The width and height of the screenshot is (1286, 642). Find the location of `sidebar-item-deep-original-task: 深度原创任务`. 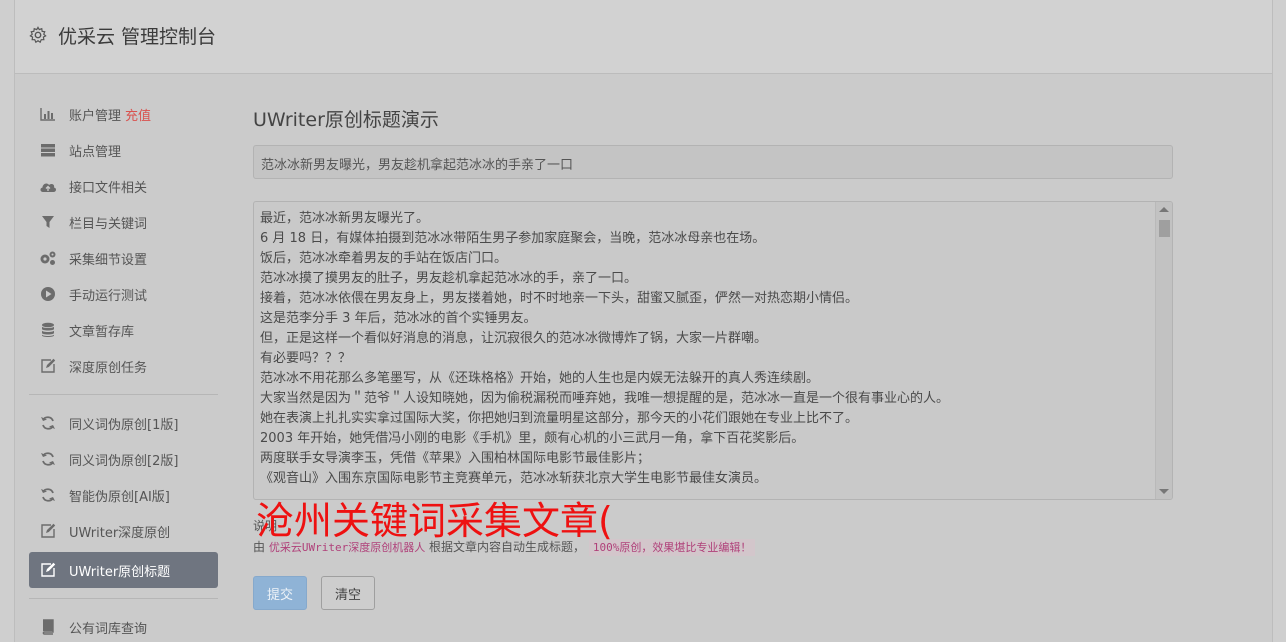

sidebar-item-deep-original-task: 深度原创任务 is located at coordinates (123, 366).